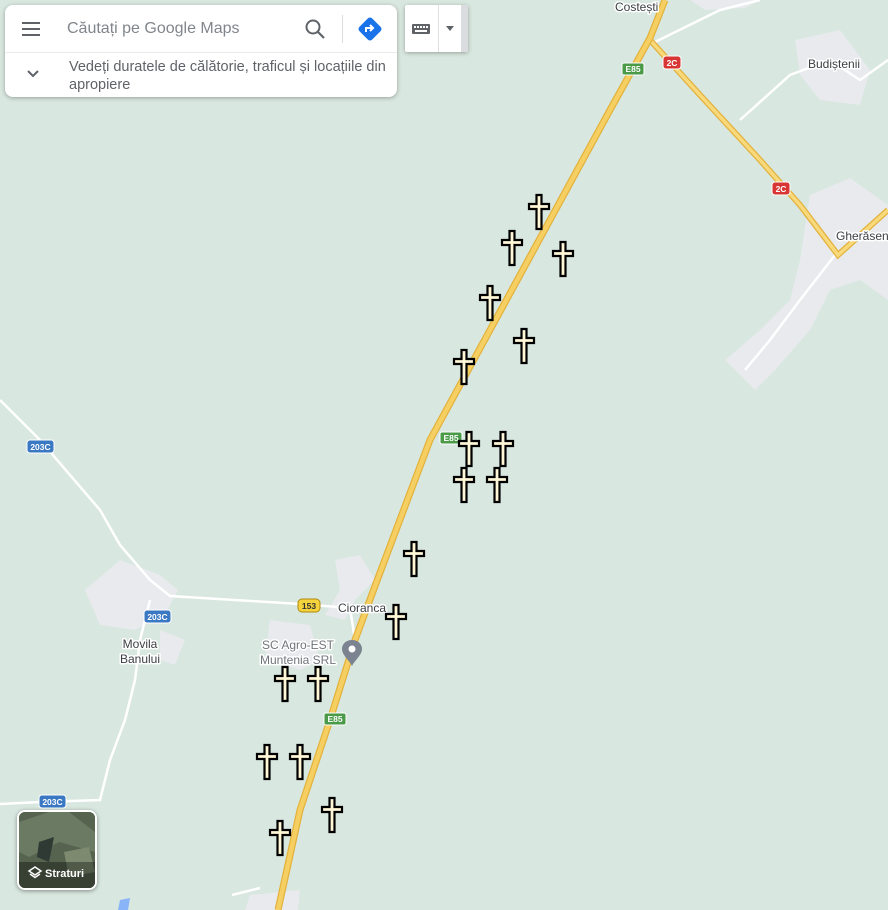  I want to click on menu-icon, so click(31, 29).